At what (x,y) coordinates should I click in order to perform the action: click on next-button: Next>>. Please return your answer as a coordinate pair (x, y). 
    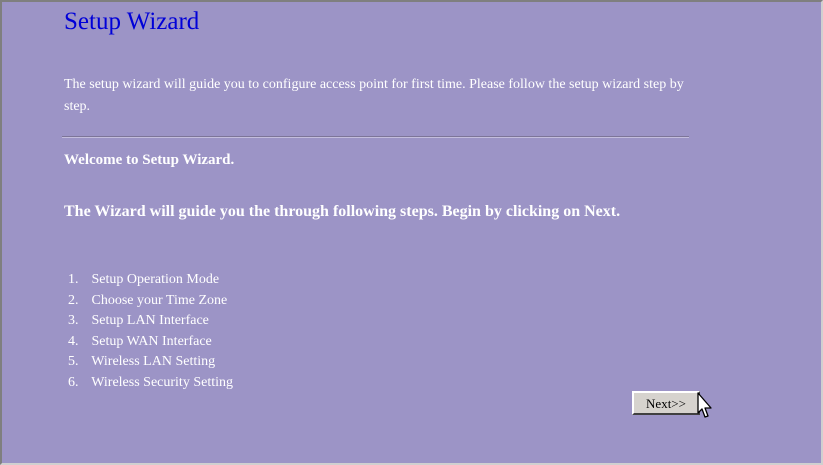
    Looking at the image, I should click on (666, 403).